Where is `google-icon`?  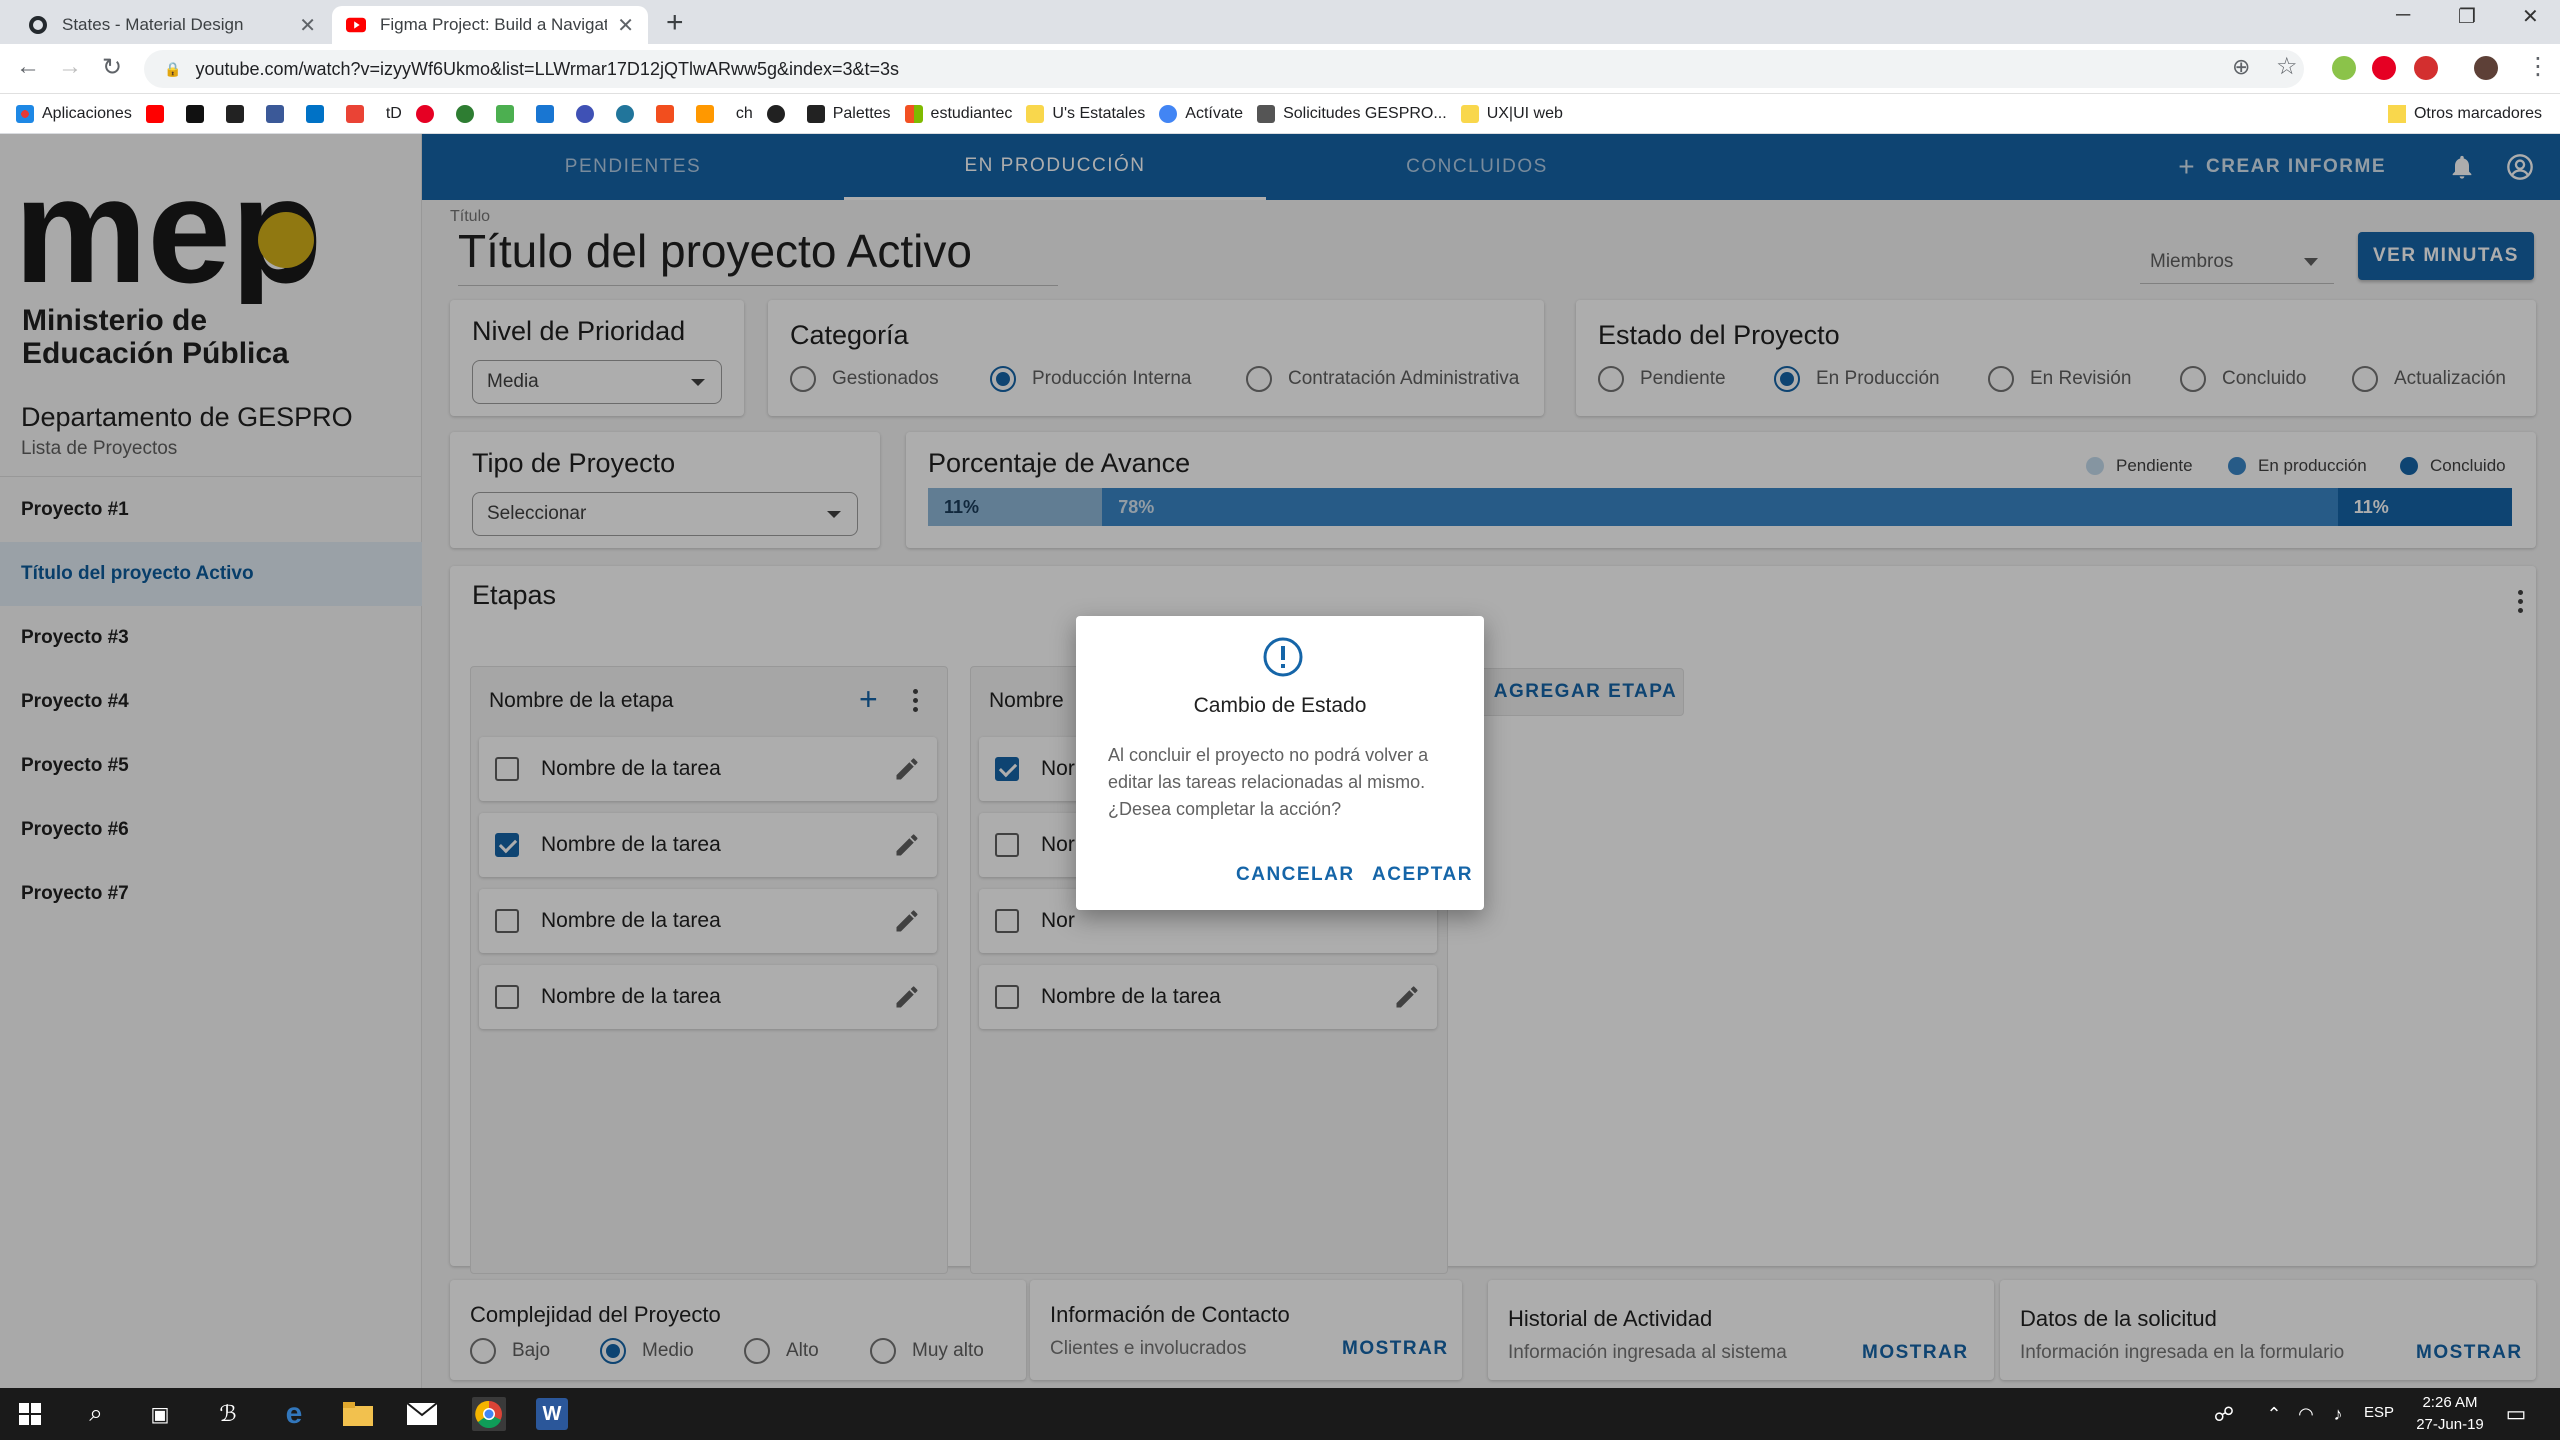
google-icon is located at coordinates (1168, 113).